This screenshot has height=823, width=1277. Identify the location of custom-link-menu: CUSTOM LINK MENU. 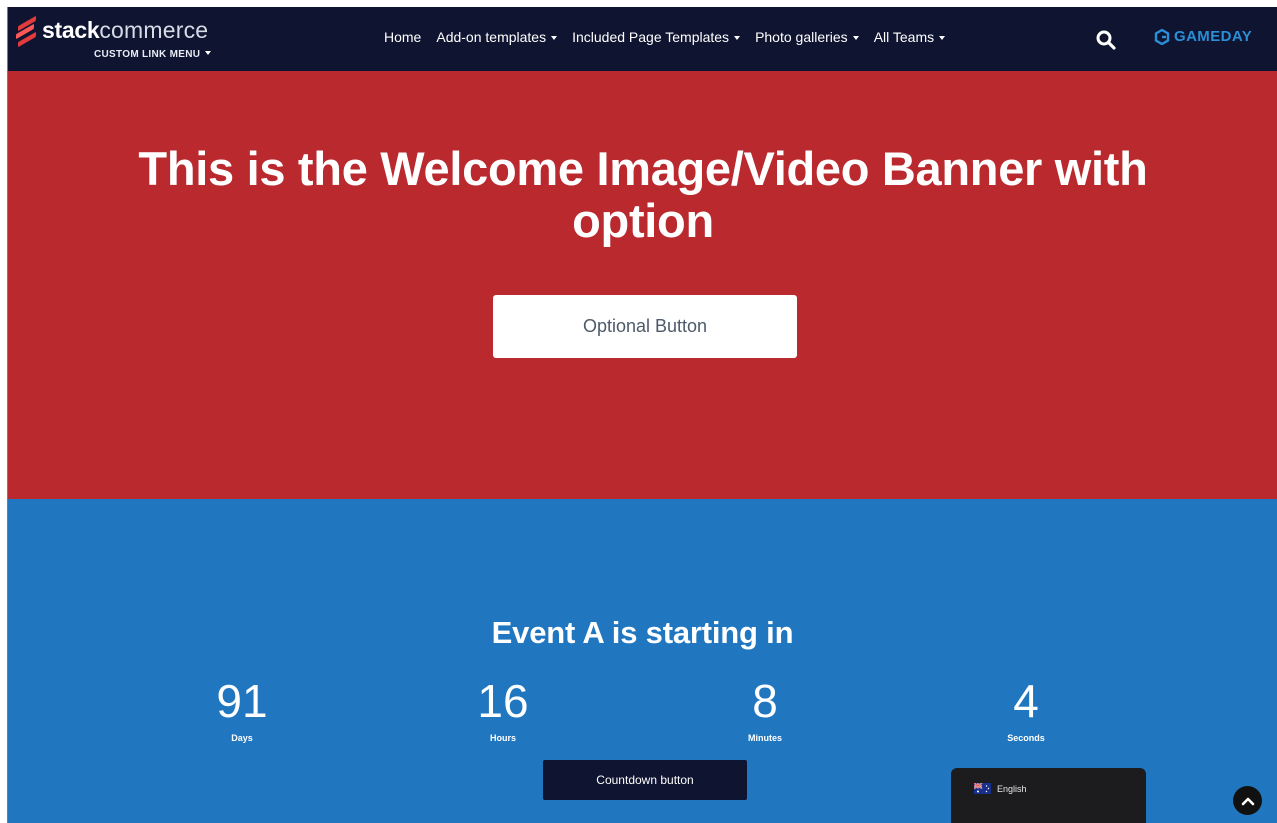
(160, 54).